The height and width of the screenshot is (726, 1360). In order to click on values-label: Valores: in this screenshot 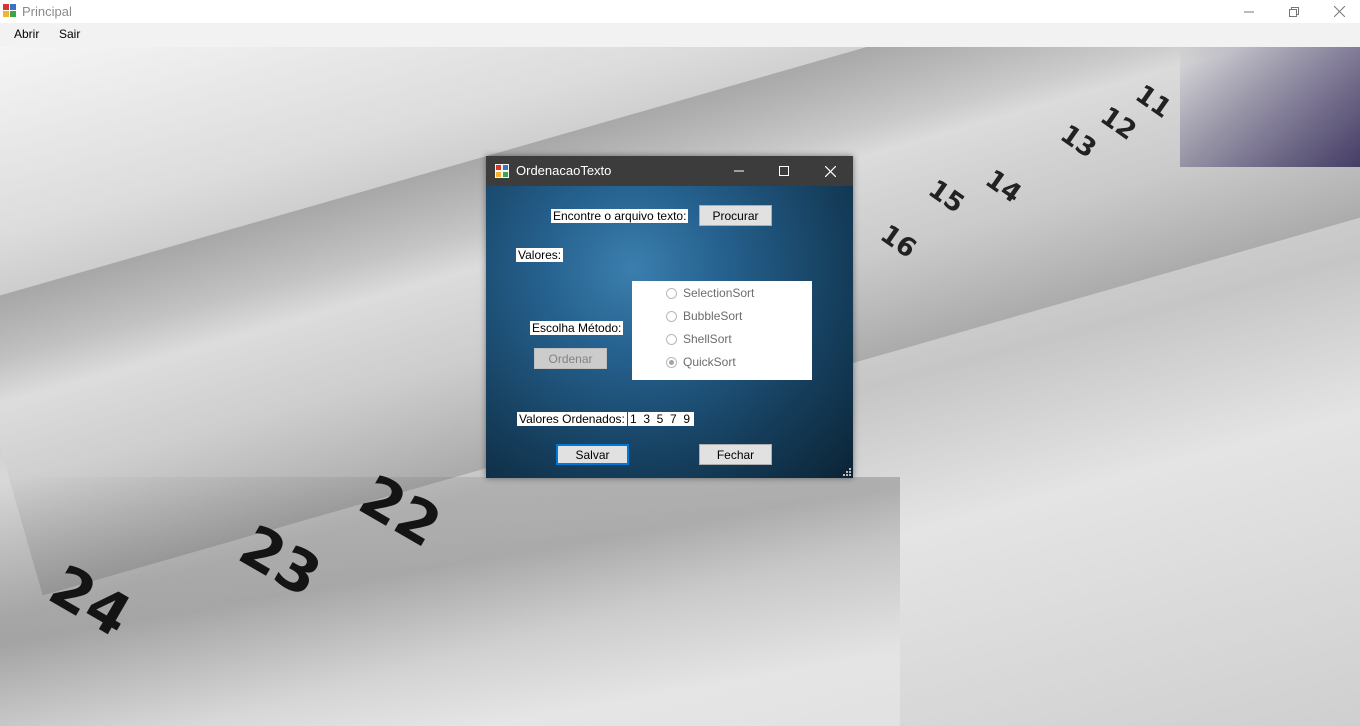, I will do `click(540, 255)`.